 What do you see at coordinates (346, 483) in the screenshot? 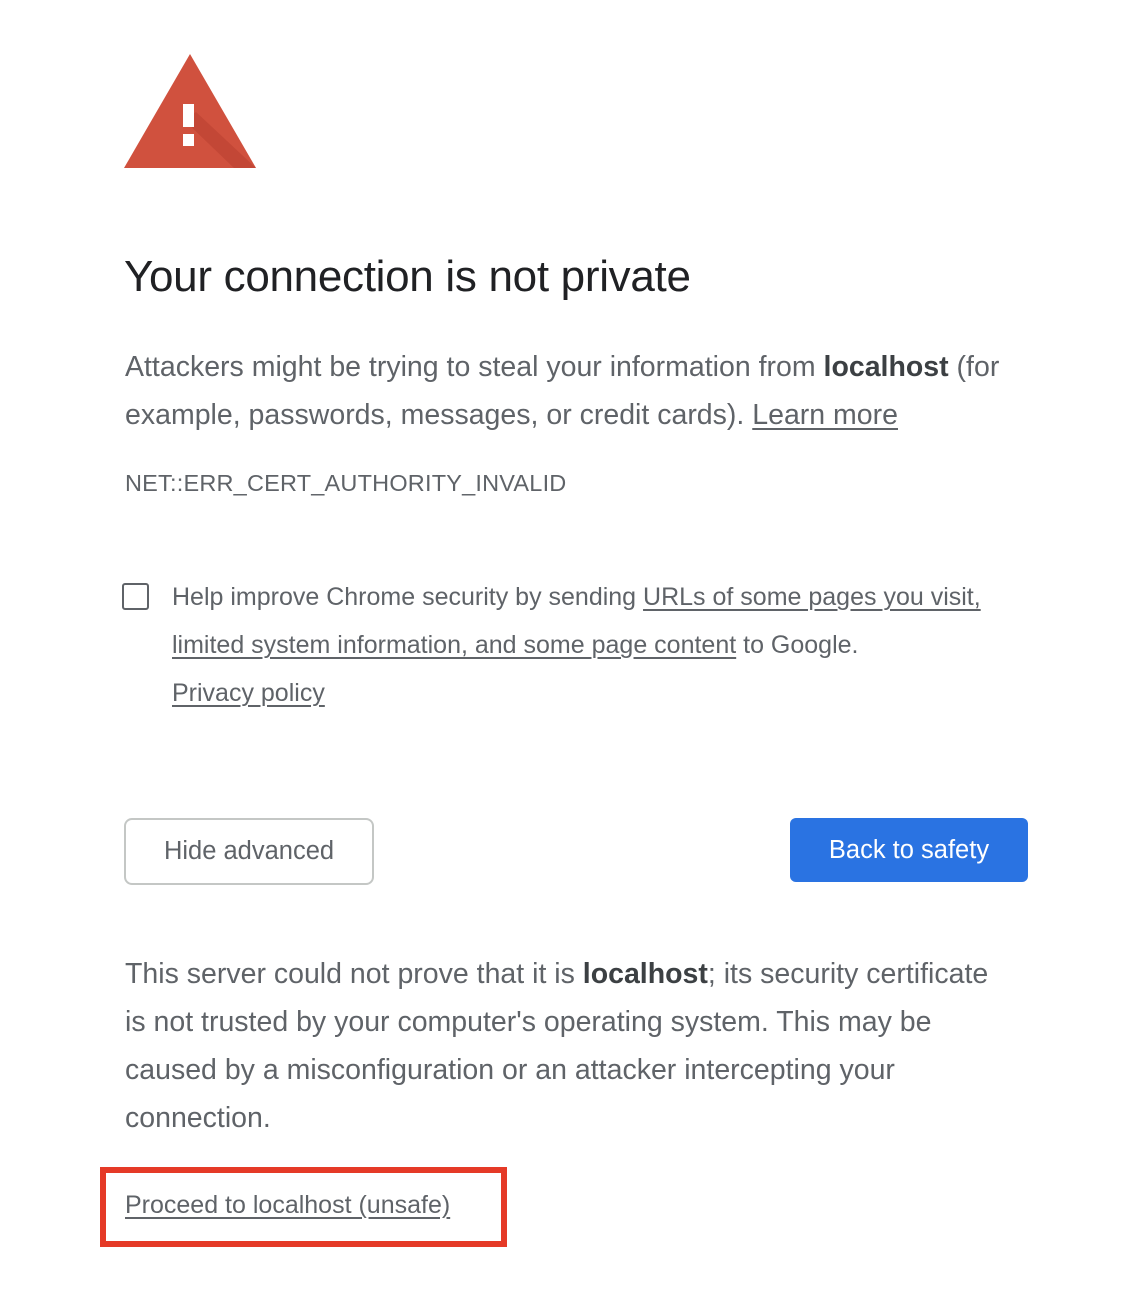
I see `error-code: NET::ERR_CERT_AUTHORITY_INVALID` at bounding box center [346, 483].